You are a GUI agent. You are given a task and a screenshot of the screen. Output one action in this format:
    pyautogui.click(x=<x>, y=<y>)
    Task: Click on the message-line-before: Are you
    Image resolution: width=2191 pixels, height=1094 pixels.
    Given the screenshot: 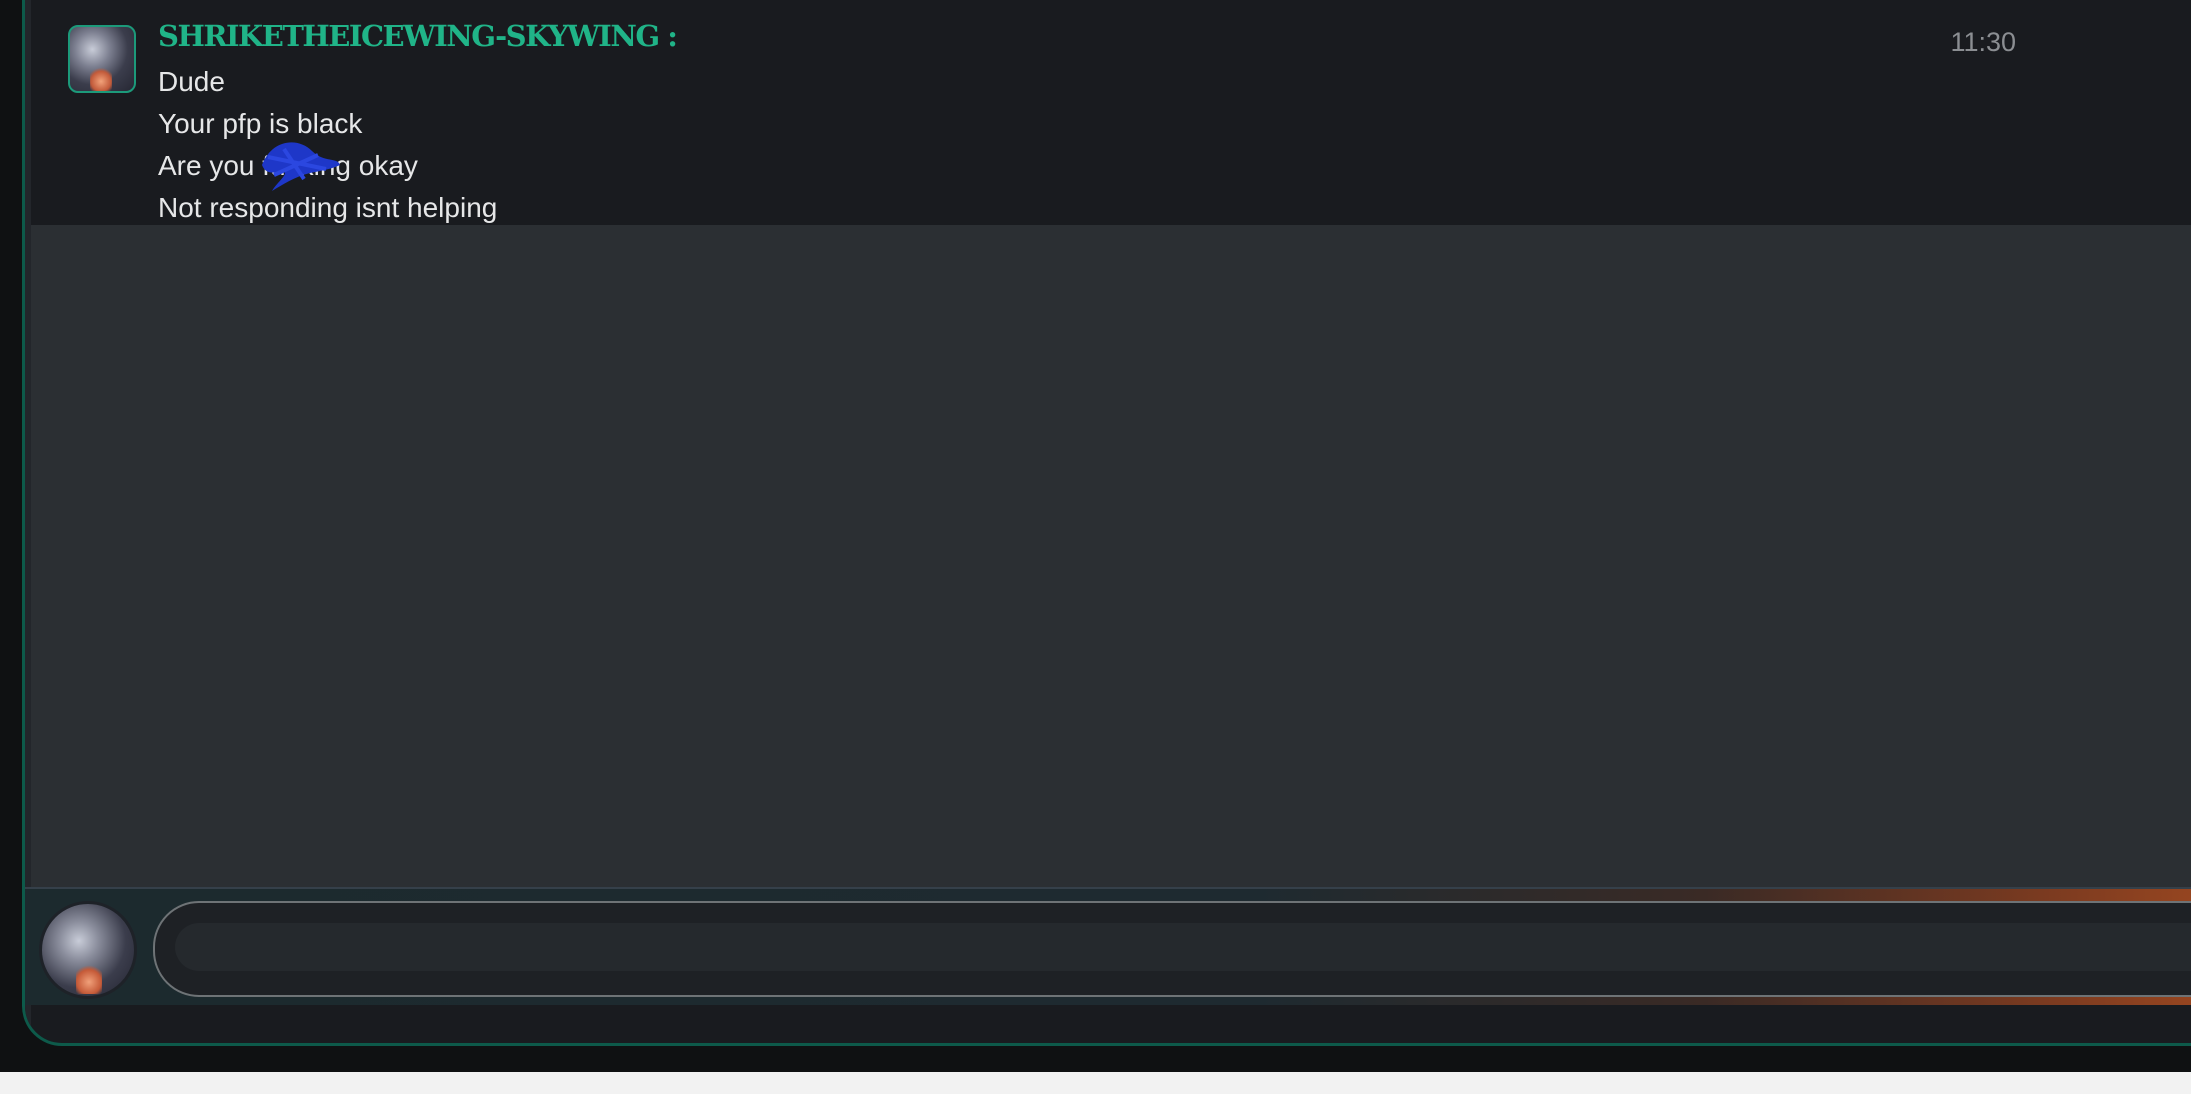 What is the action you would take?
    pyautogui.click(x=210, y=165)
    